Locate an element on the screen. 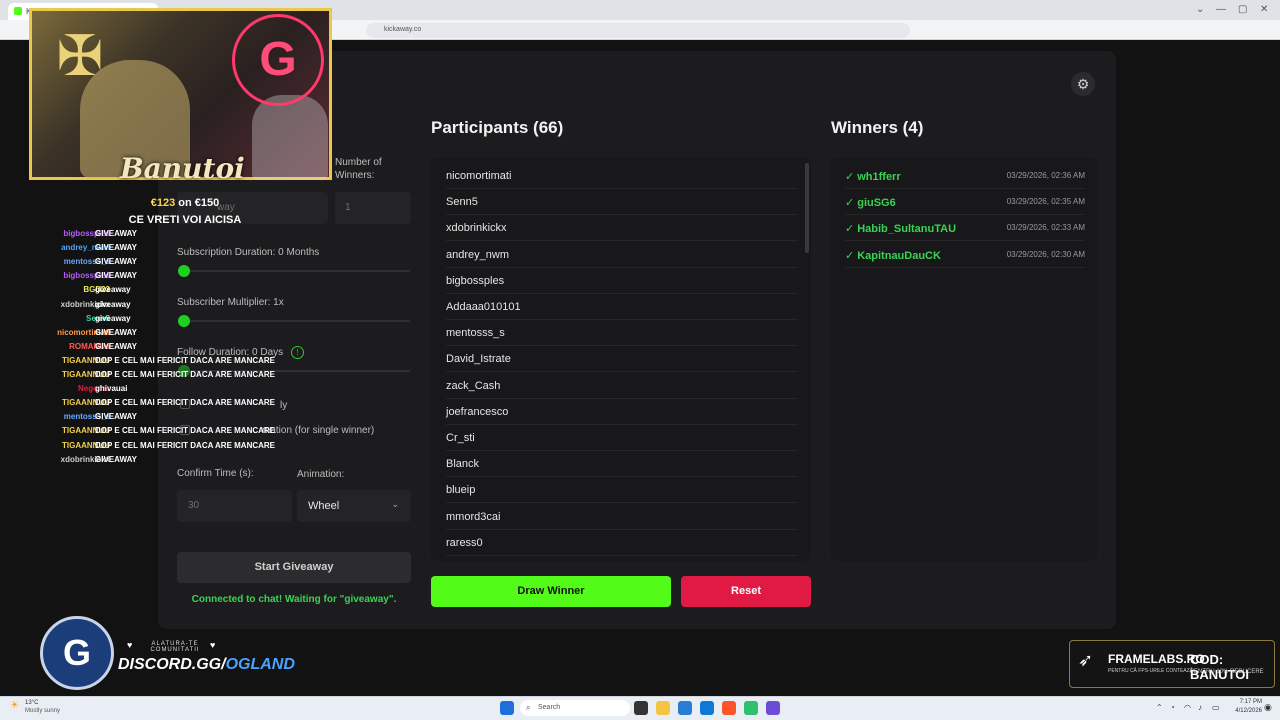 The width and height of the screenshot is (1280, 720). participant-item: mentosss_s is located at coordinates (622, 333).